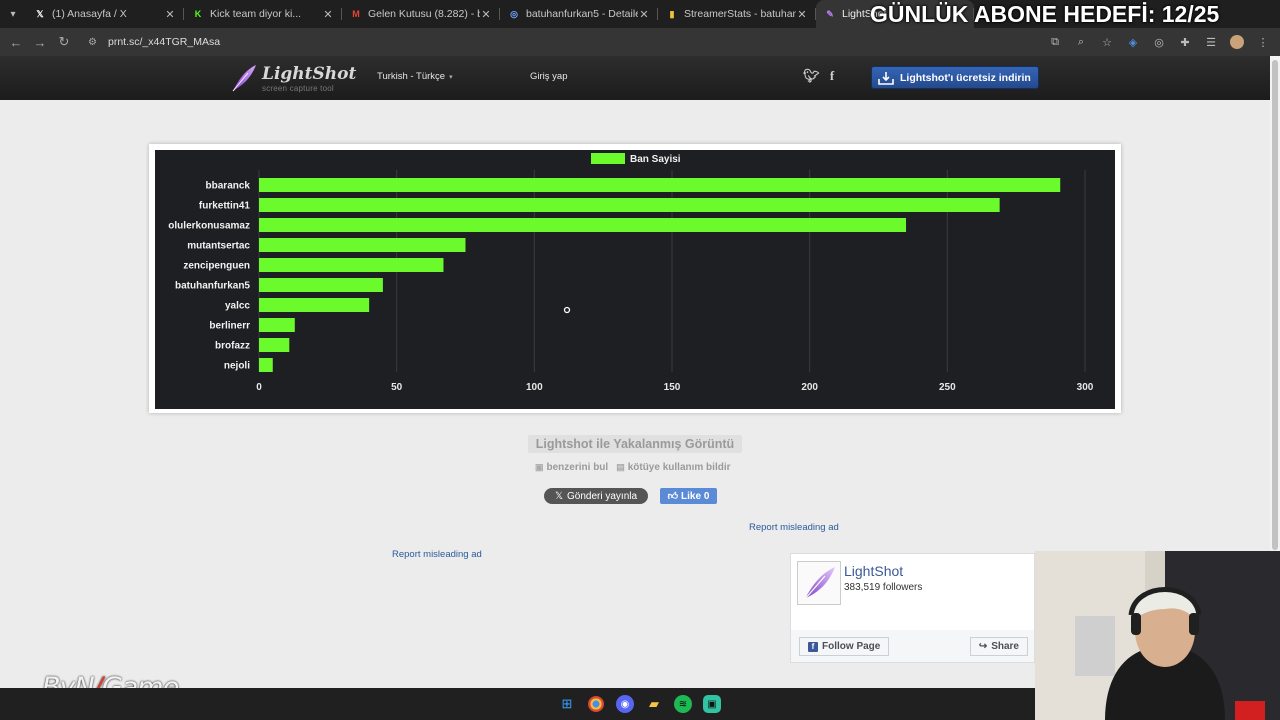 This screenshot has height=720, width=1280. I want to click on profile-avatar, so click(1237, 42).